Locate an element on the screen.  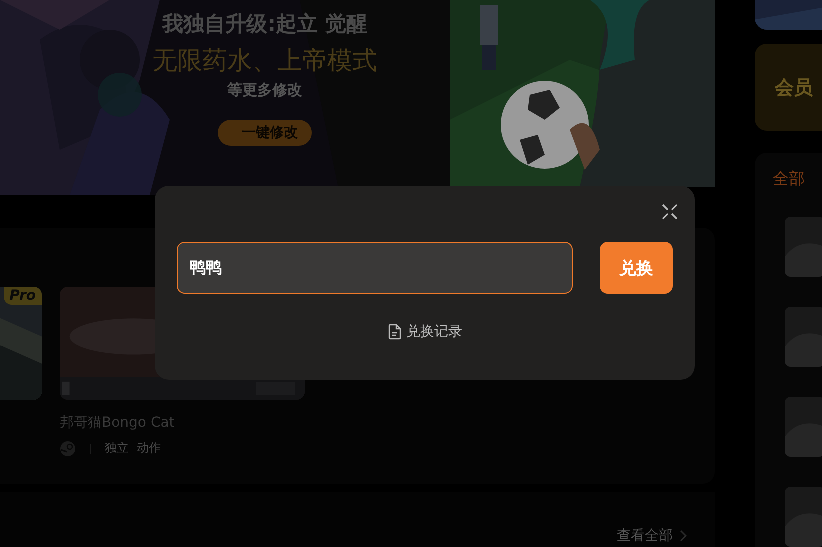
pro-badge: Pro is located at coordinates (23, 296).